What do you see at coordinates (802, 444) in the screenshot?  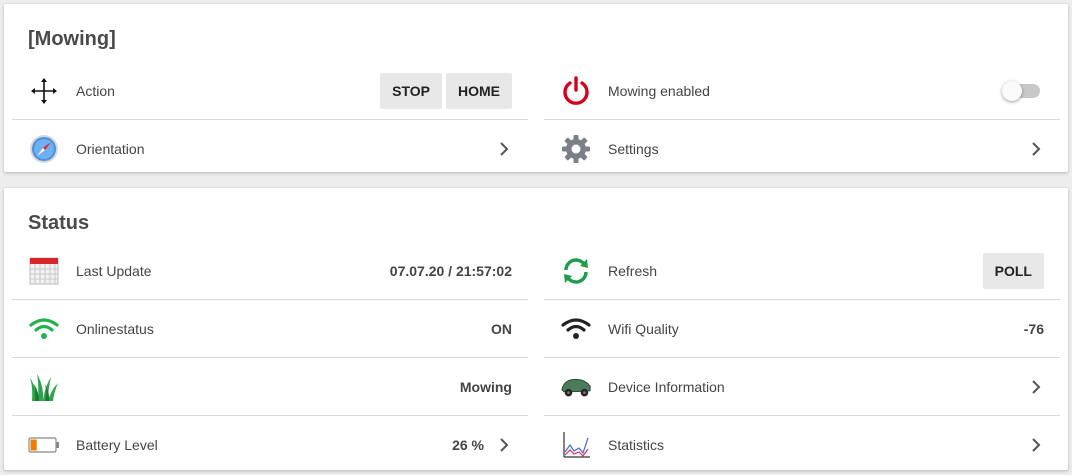 I see `statistics-row: Statistics` at bounding box center [802, 444].